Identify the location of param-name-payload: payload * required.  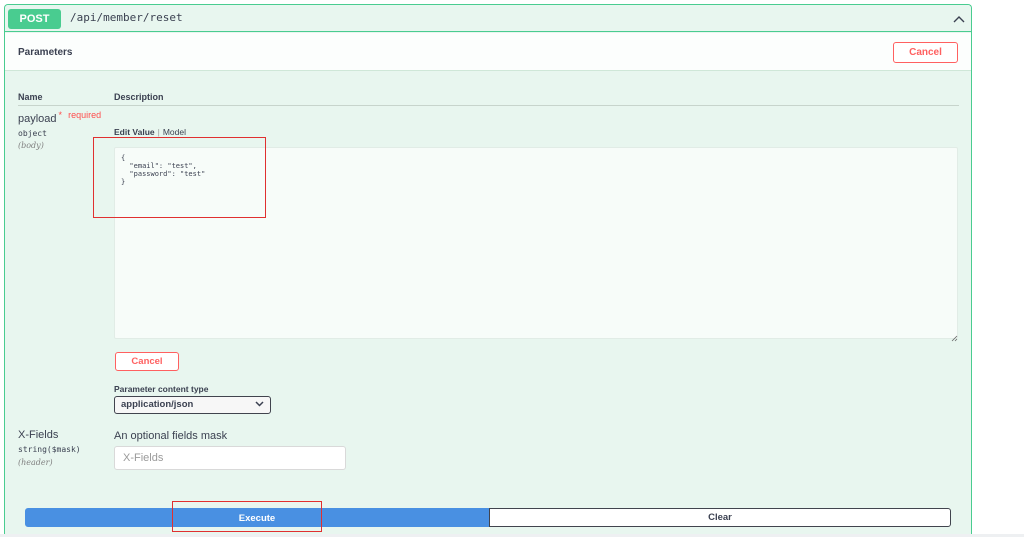
(60, 117).